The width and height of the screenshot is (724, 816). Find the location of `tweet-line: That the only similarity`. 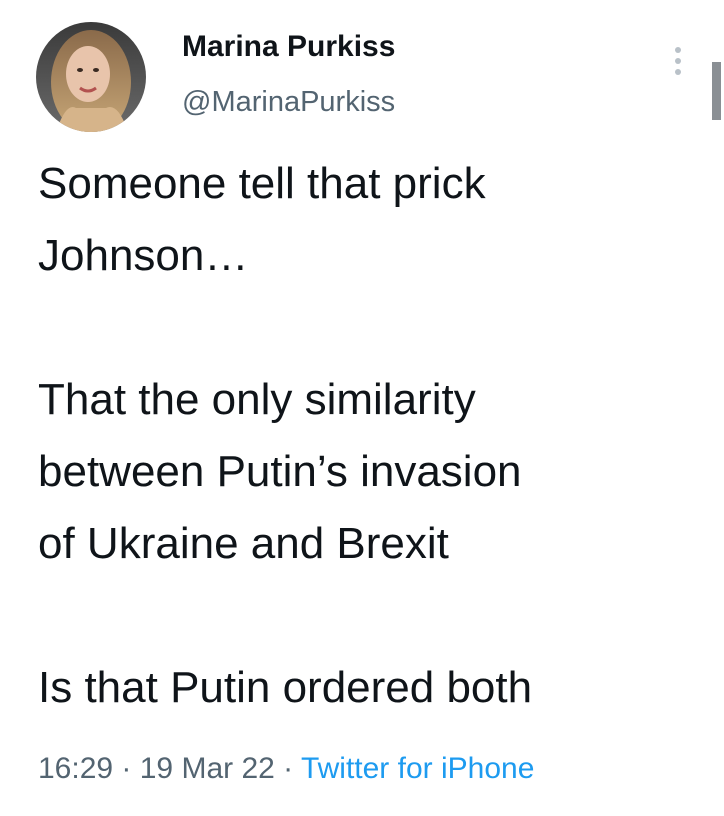

tweet-line: That the only similarity is located at coordinates (257, 399).